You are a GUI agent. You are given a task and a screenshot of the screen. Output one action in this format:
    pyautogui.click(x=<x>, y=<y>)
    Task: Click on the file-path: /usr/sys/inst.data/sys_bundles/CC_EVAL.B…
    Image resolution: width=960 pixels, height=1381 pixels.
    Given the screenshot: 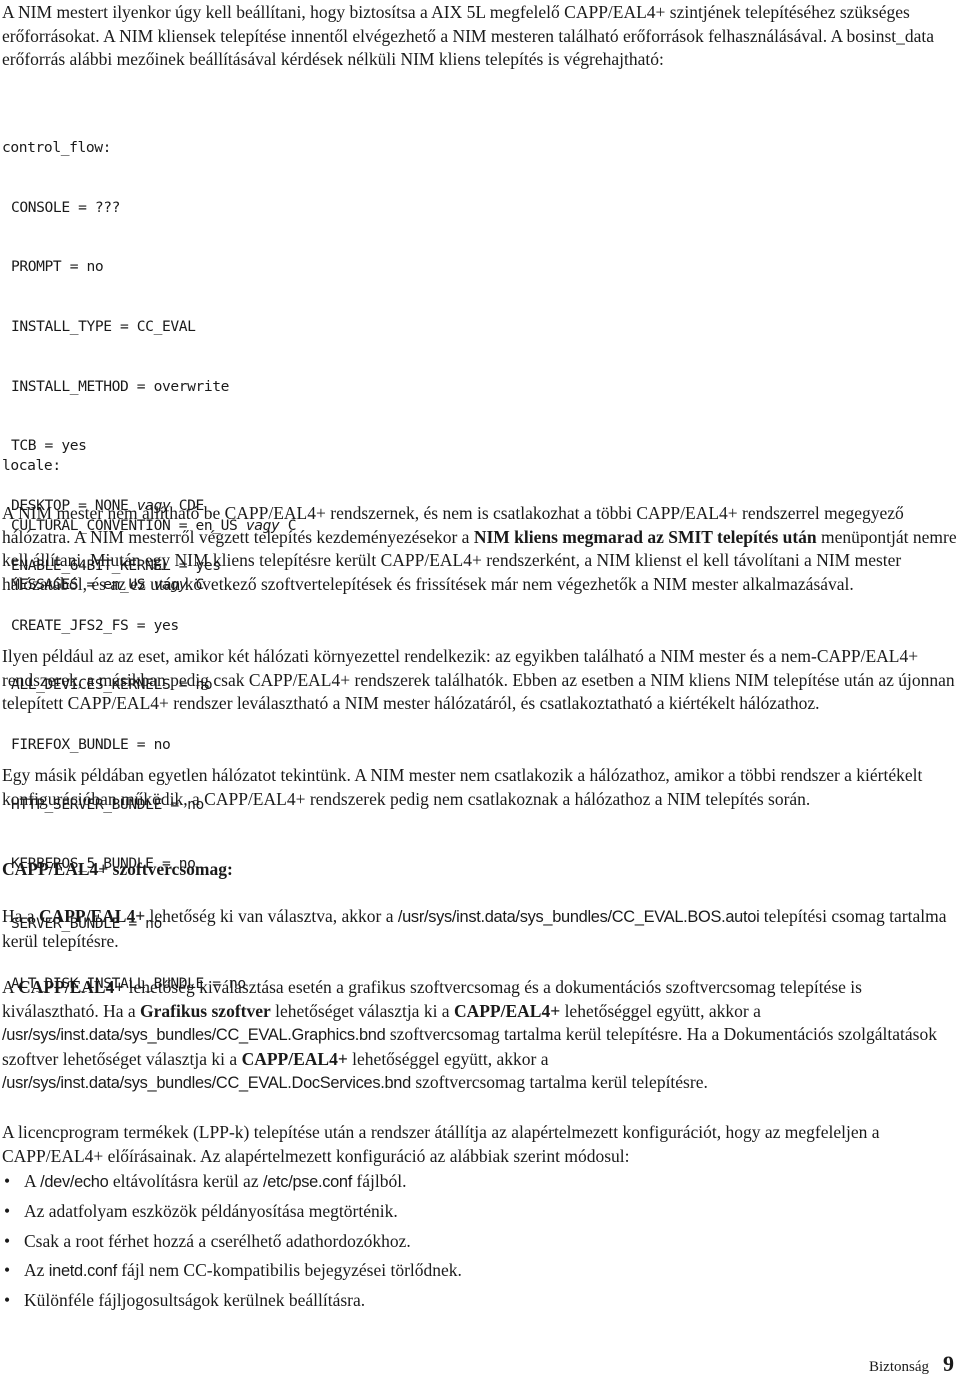 What is the action you would take?
    pyautogui.click(x=578, y=917)
    